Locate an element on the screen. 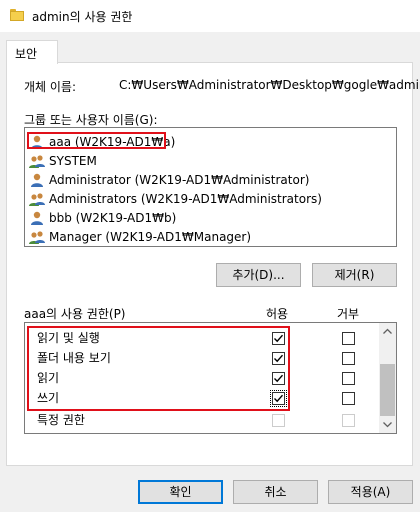  list-item-label: bbb (W2K19-AD1₩b) is located at coordinates (113, 218).